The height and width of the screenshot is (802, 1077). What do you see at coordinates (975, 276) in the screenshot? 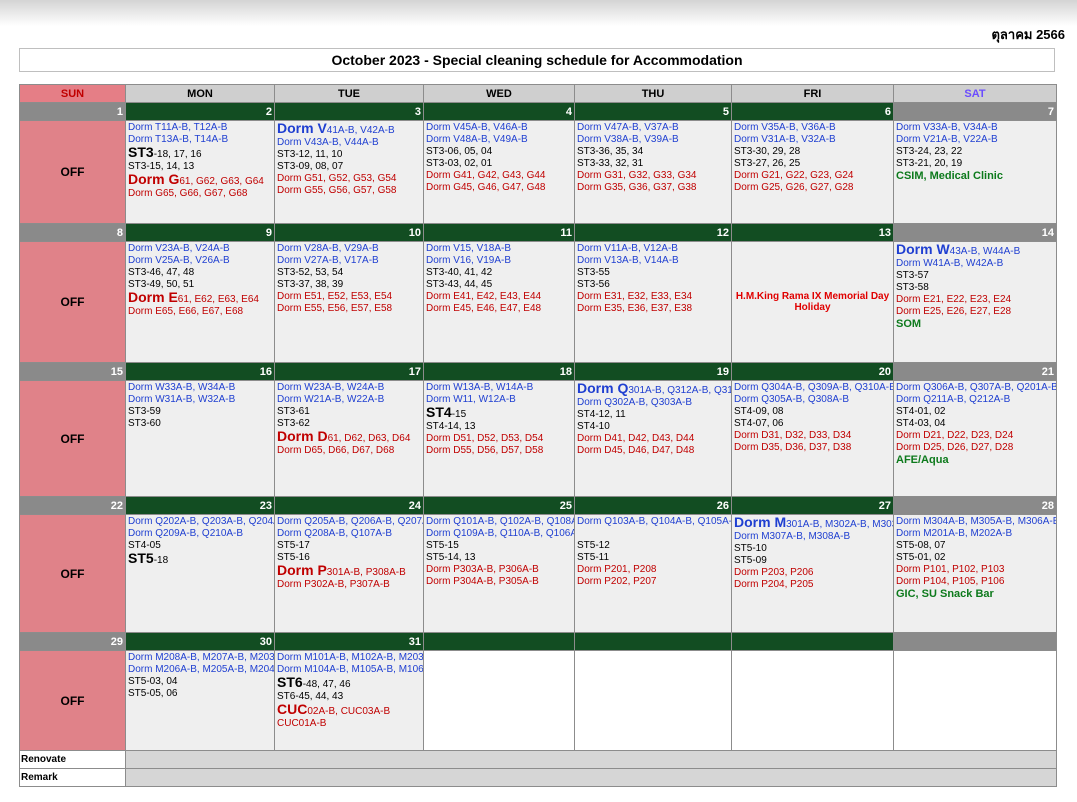
I see `schedule-line: ST3-57` at bounding box center [975, 276].